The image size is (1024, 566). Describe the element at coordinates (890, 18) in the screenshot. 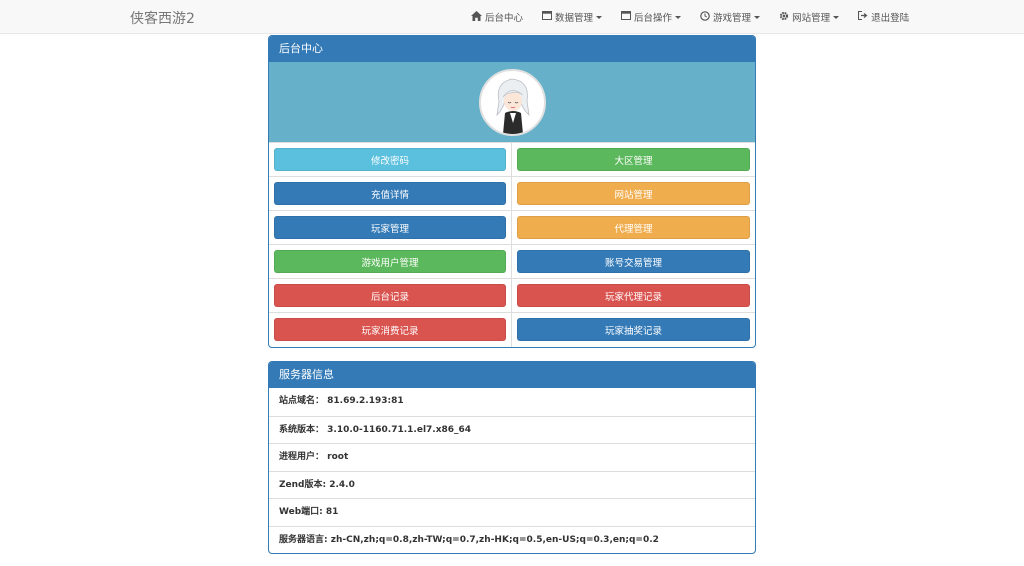

I see `nav-item-label: 退出登陆` at that location.